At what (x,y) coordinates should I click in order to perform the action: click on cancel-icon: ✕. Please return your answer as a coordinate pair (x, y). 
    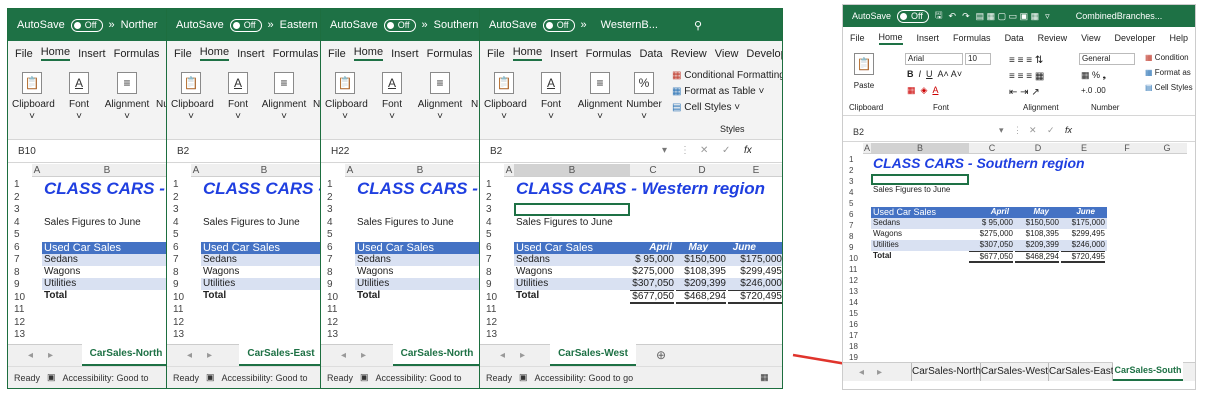
    Looking at the image, I should click on (704, 150).